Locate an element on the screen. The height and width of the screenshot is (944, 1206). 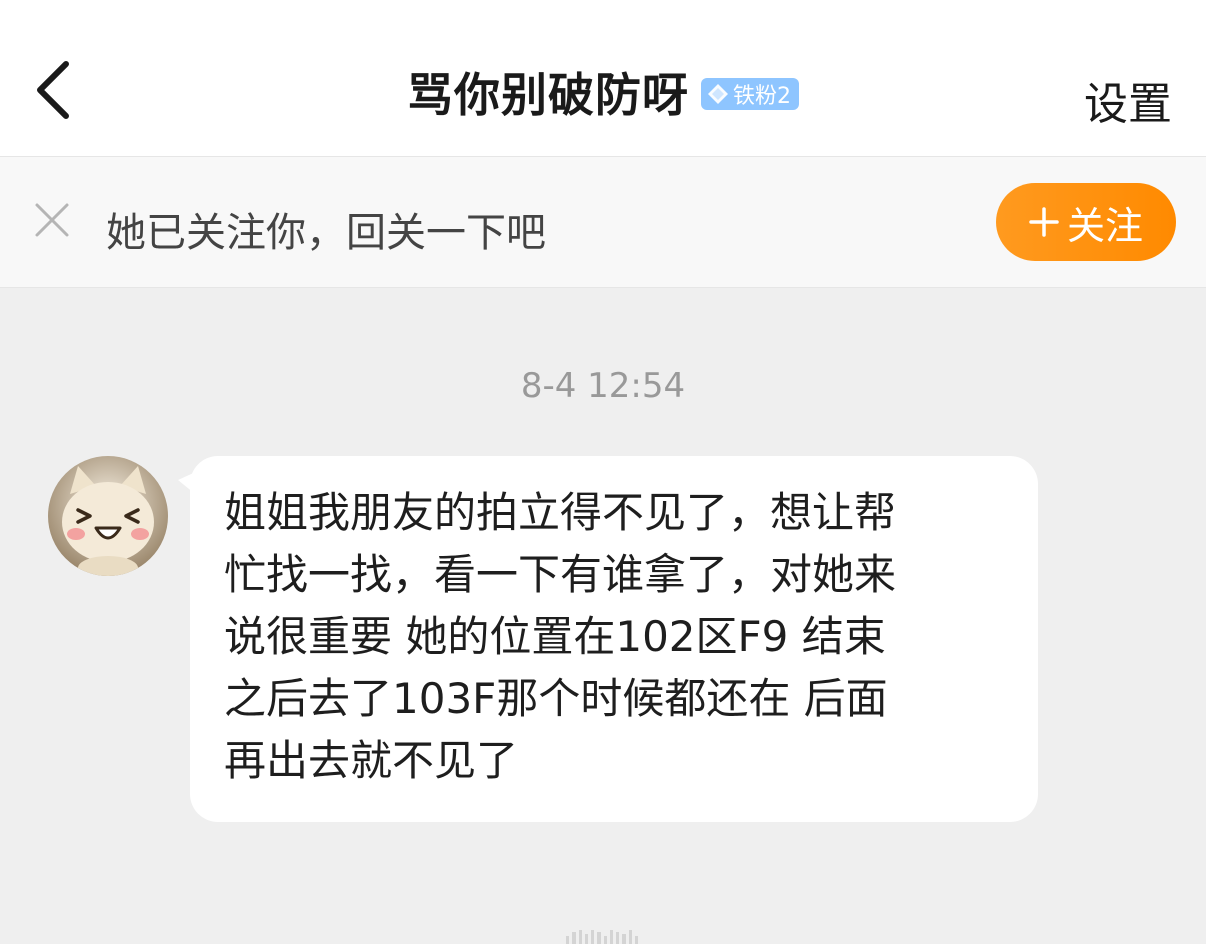
message-text-line: 再出去就不见了 is located at coordinates (371, 760).